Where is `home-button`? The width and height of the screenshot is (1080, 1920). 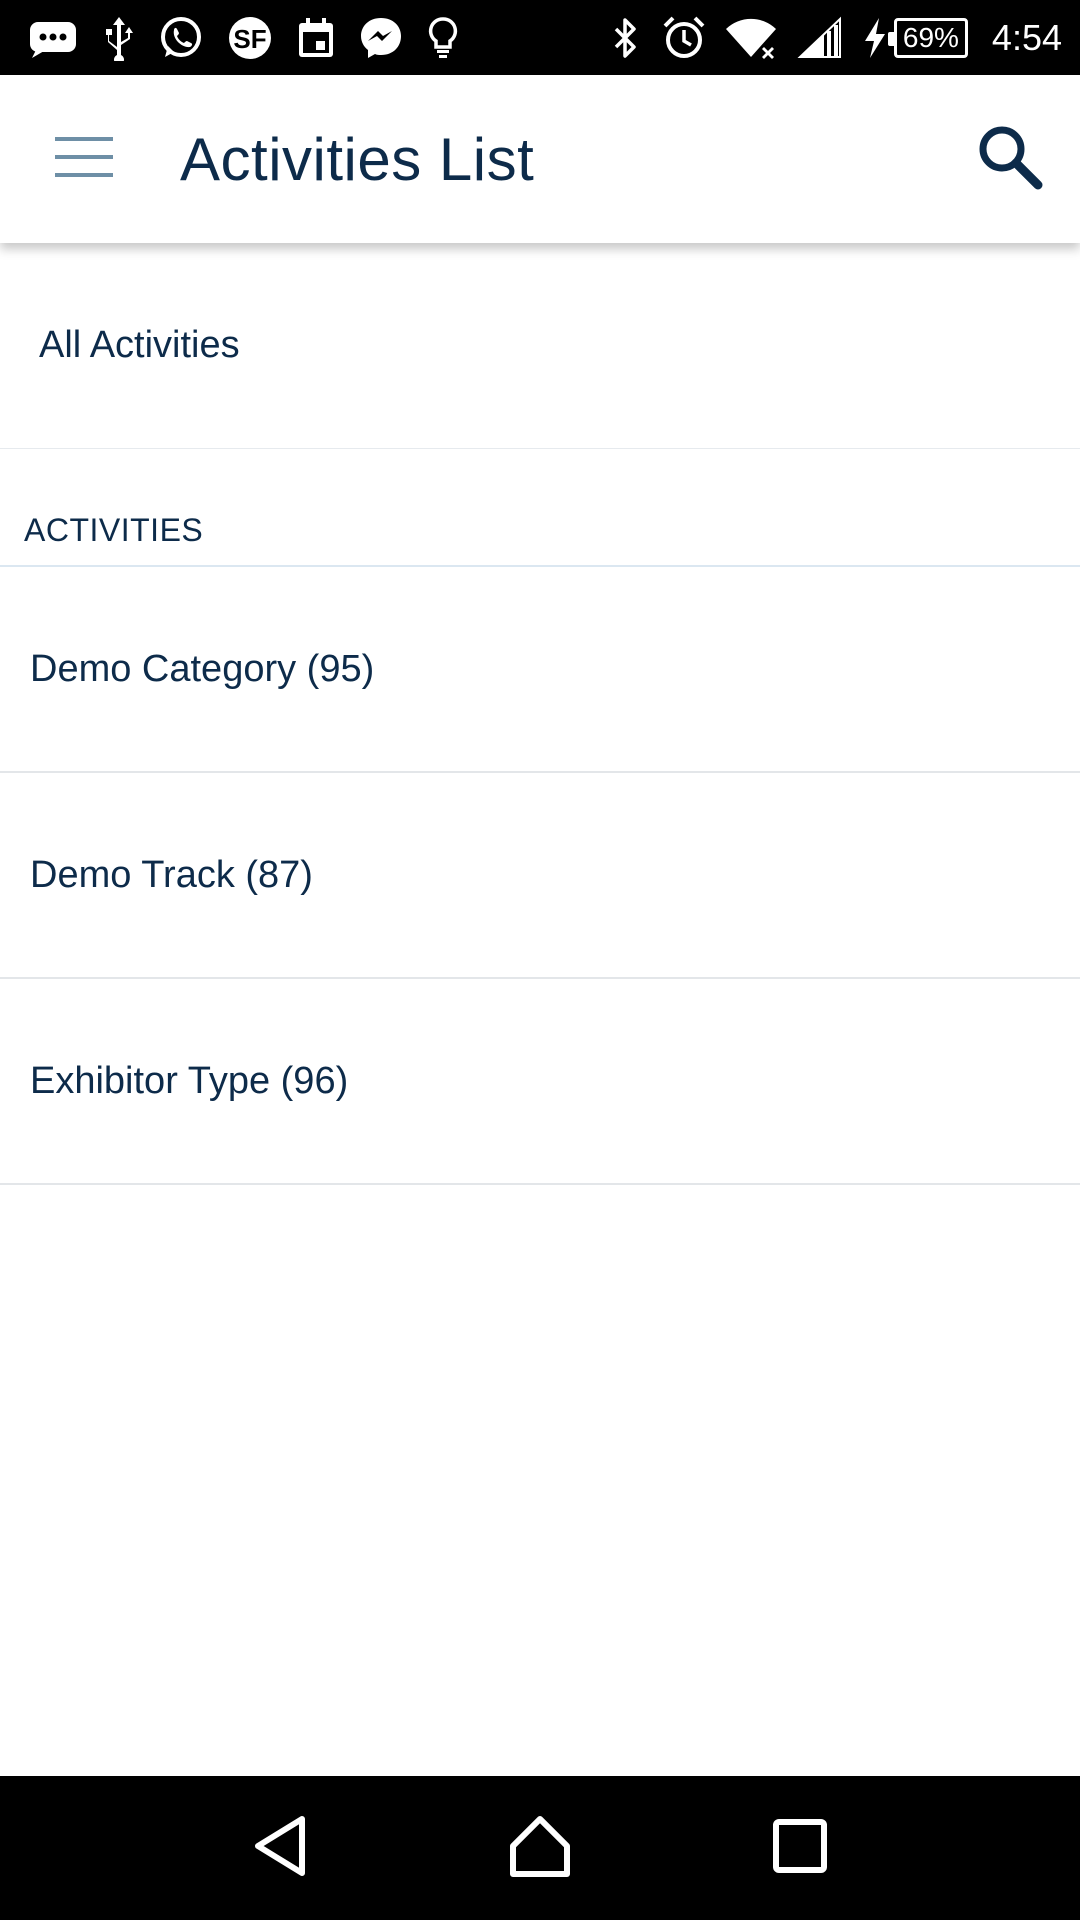 home-button is located at coordinates (540, 1848).